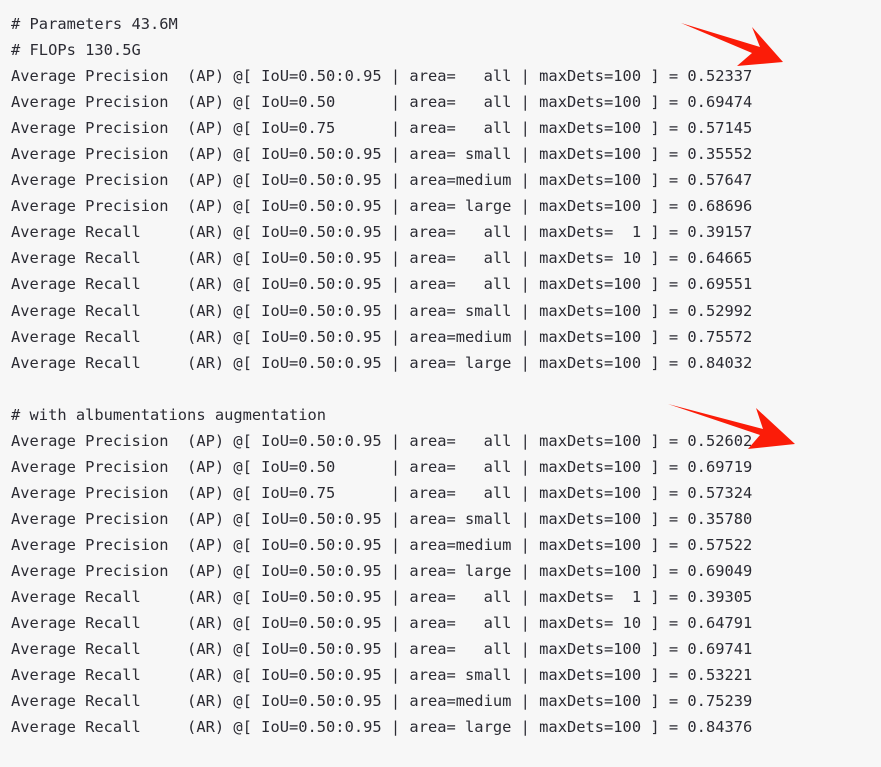 Image resolution: width=881 pixels, height=767 pixels. What do you see at coordinates (76, 50) in the screenshot?
I see `terminal-line: # FLOPs 130.5G` at bounding box center [76, 50].